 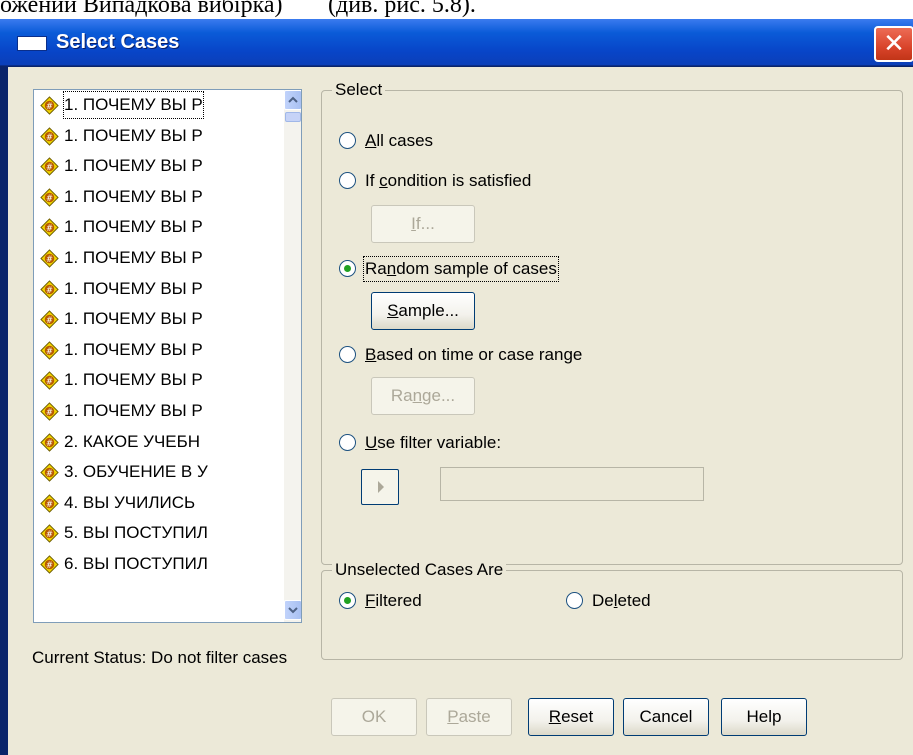 What do you see at coordinates (456, 42) in the screenshot?
I see `title-bar: Select Cases ✕` at bounding box center [456, 42].